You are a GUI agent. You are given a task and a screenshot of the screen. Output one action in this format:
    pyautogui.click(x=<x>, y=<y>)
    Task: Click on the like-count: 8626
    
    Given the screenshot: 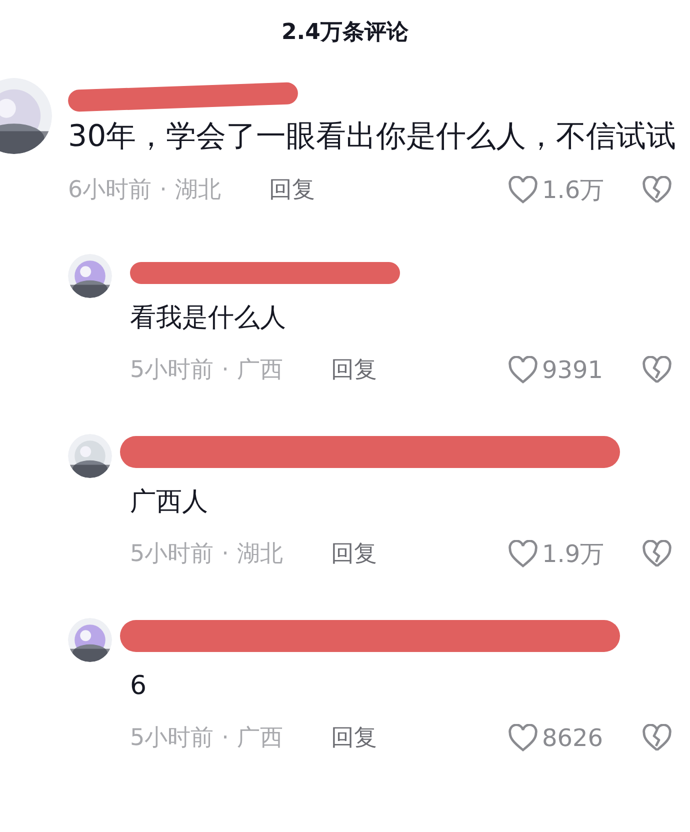 What is the action you would take?
    pyautogui.click(x=573, y=738)
    